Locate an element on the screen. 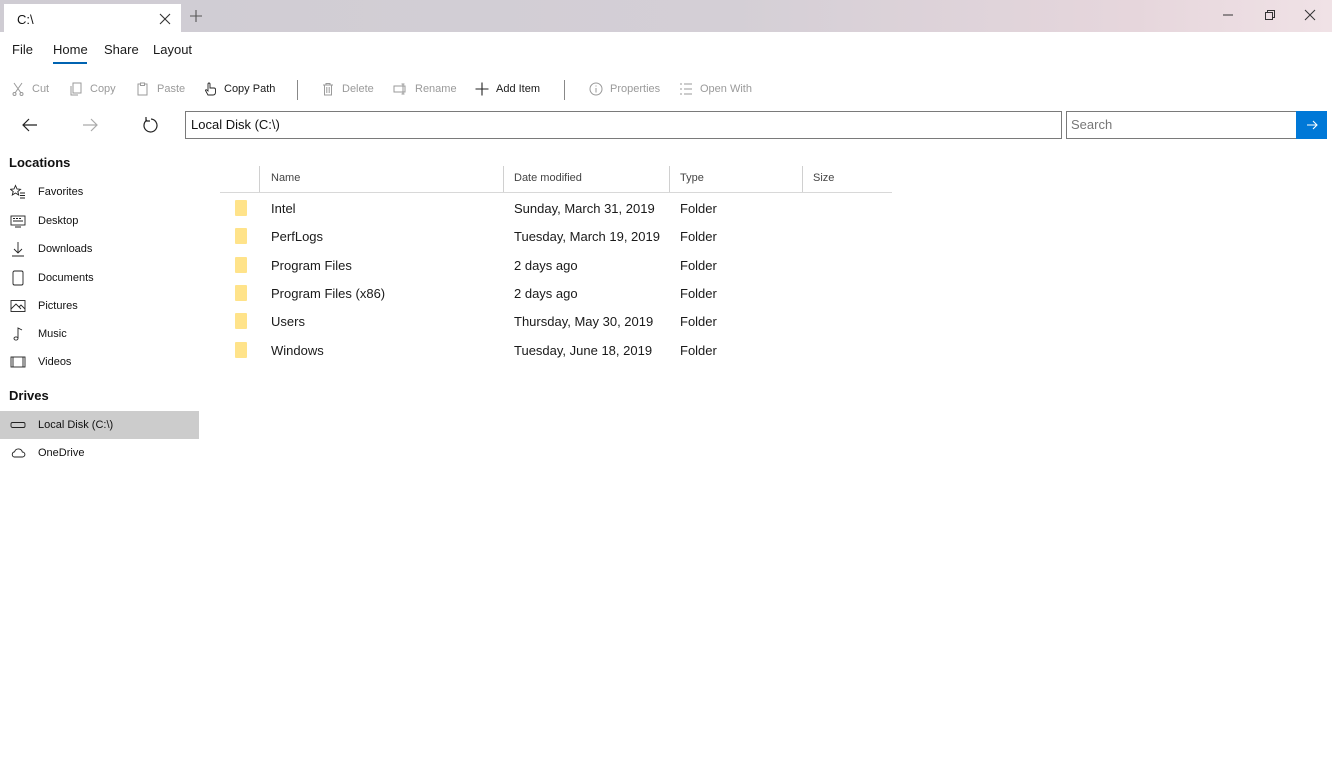 The height and width of the screenshot is (768, 1332). sidebar-item-label: Desktop is located at coordinates (58, 221).